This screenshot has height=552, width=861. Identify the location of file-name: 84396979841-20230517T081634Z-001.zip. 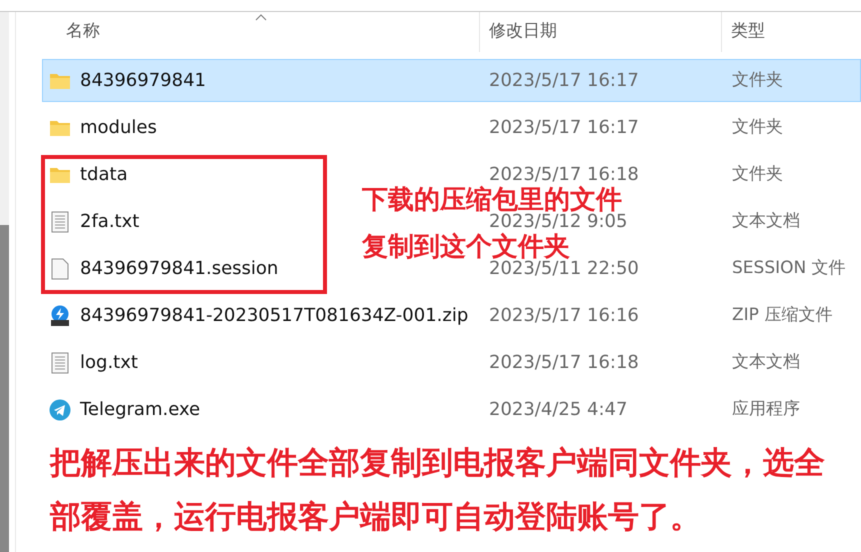
(274, 316).